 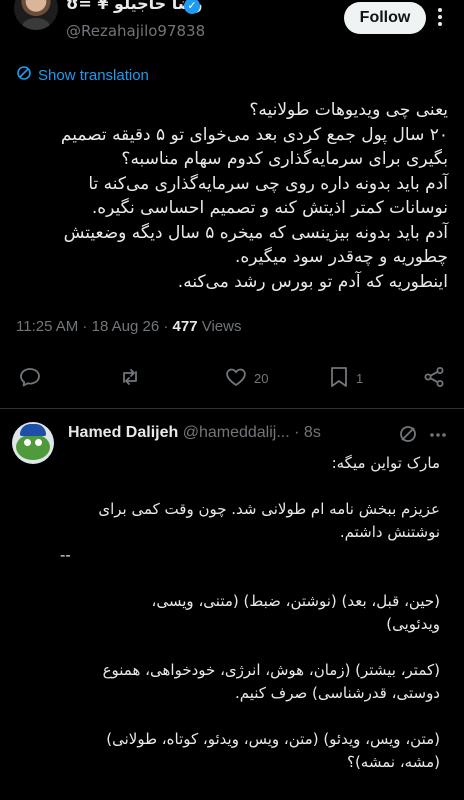 I want to click on reply-button, so click(x=30, y=378).